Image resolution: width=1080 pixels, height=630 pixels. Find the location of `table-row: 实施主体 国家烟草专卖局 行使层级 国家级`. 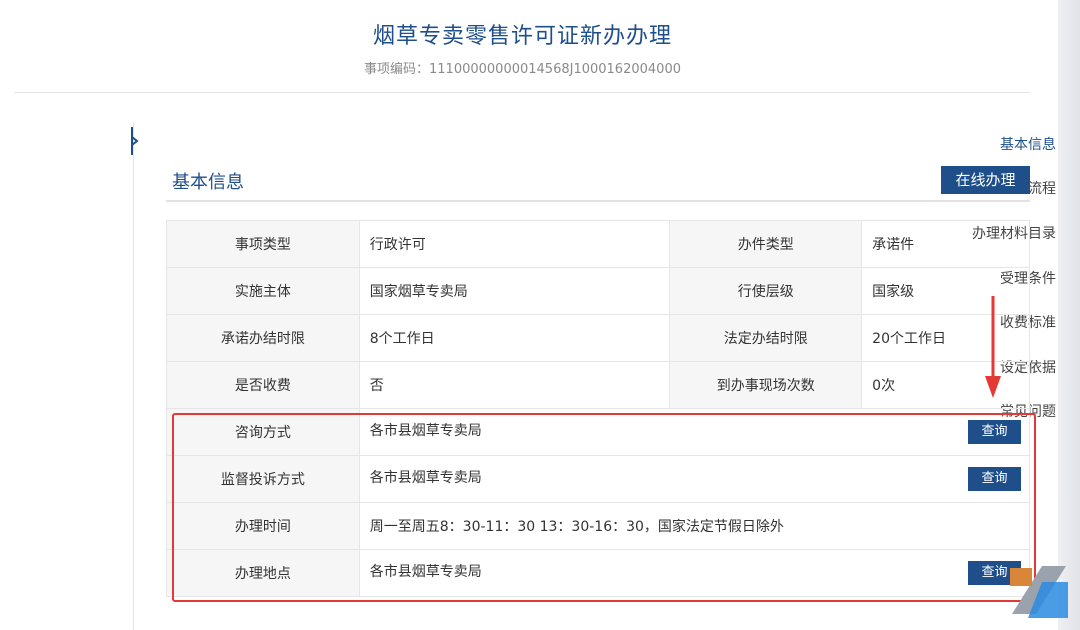

table-row: 实施主体 国家烟草专卖局 行使层级 国家级 is located at coordinates (598, 291).